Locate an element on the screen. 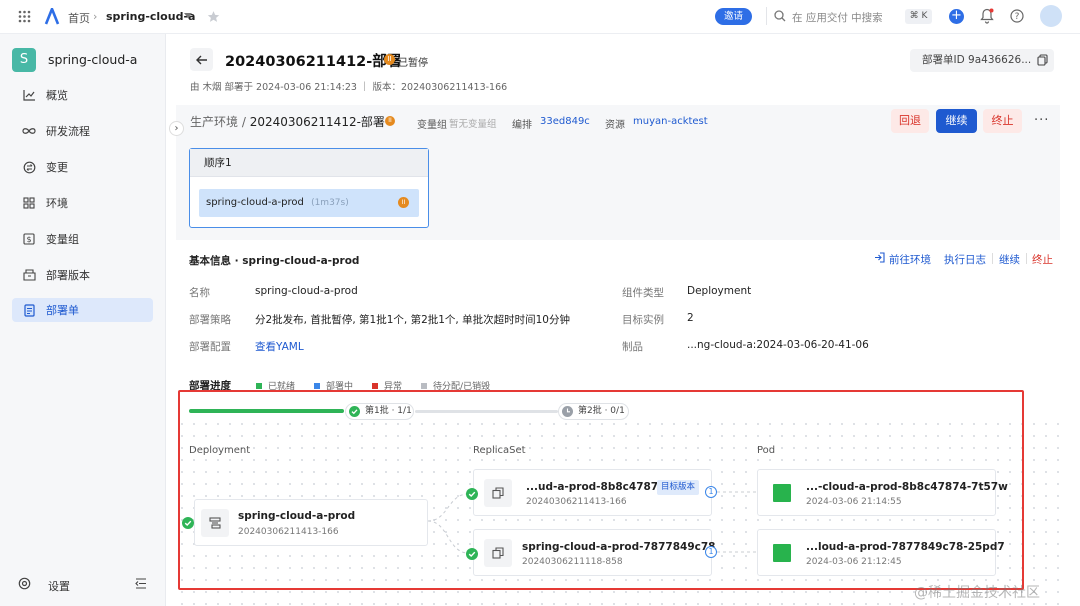 Image resolution: width=1080 pixels, height=606 pixels. replicaset-version: 20240306211118-858 is located at coordinates (572, 562).